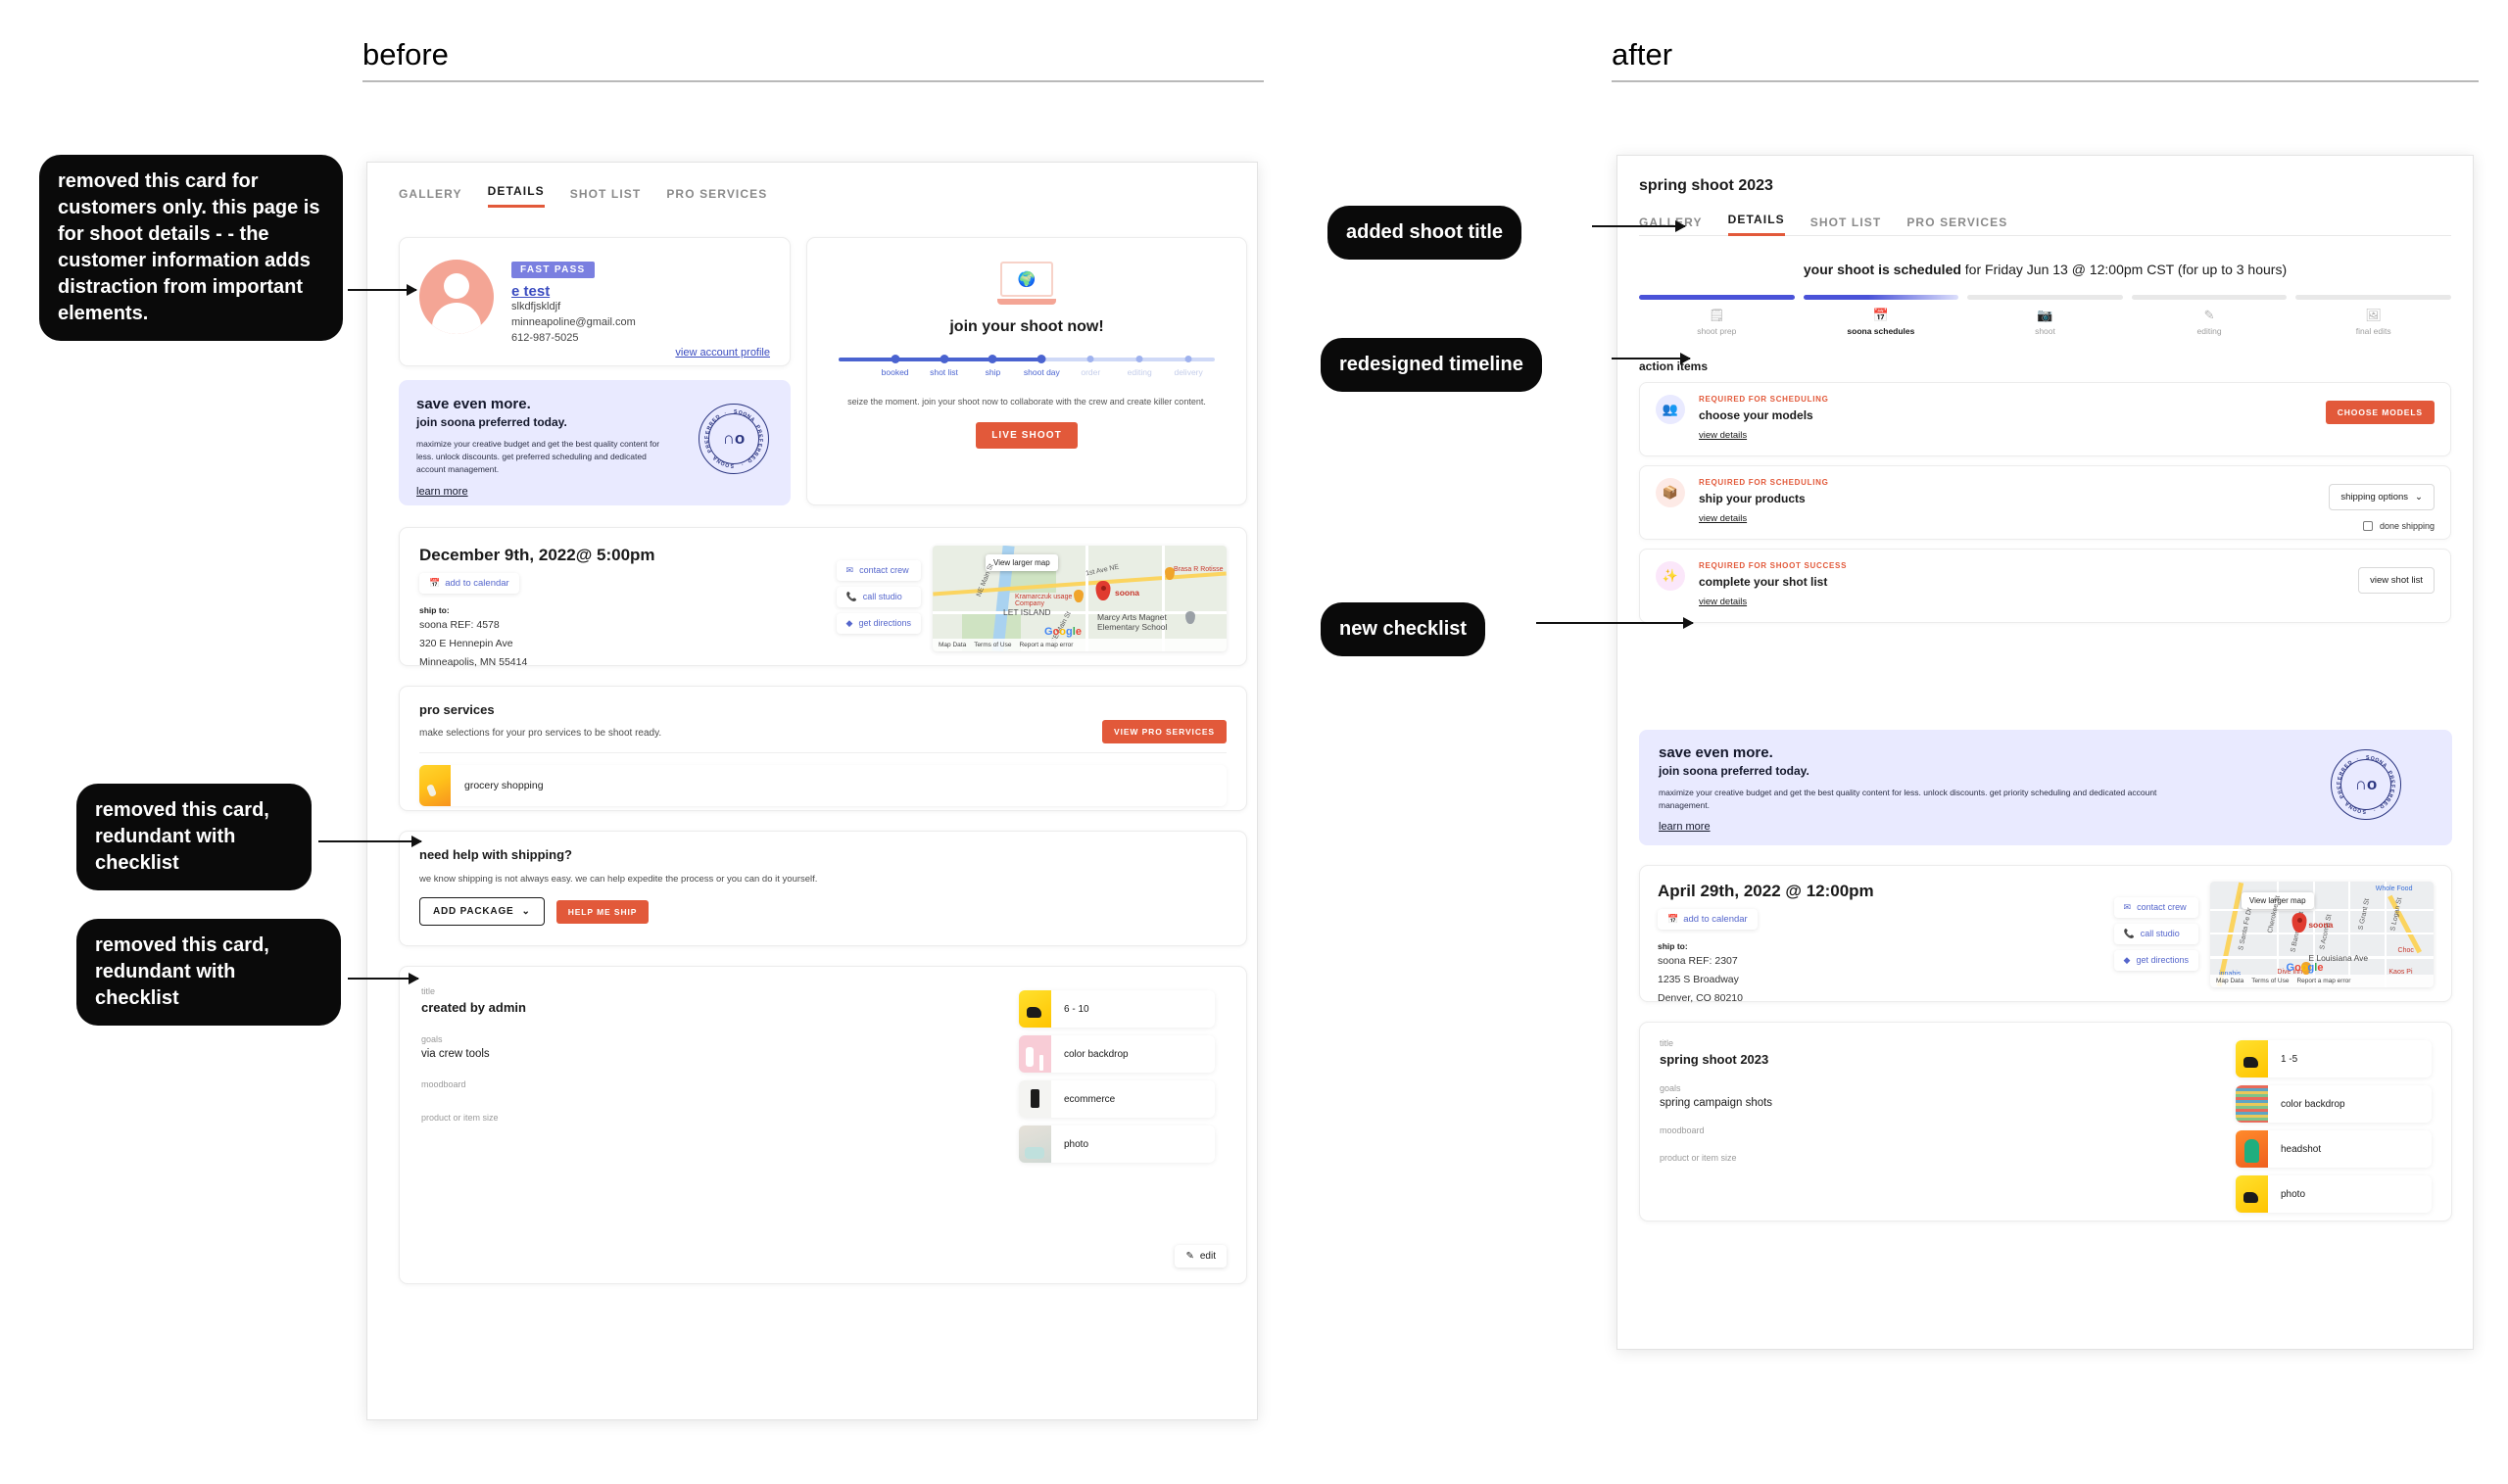  I want to click on fast-pass-badge: FAST PASS, so click(553, 270).